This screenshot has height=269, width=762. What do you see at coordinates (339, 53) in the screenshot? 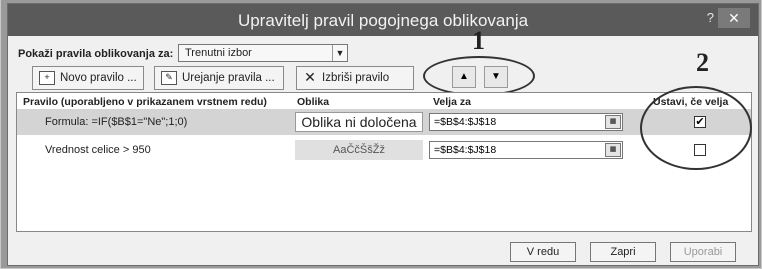
I see `chevron-down-icon: ▼` at bounding box center [339, 53].